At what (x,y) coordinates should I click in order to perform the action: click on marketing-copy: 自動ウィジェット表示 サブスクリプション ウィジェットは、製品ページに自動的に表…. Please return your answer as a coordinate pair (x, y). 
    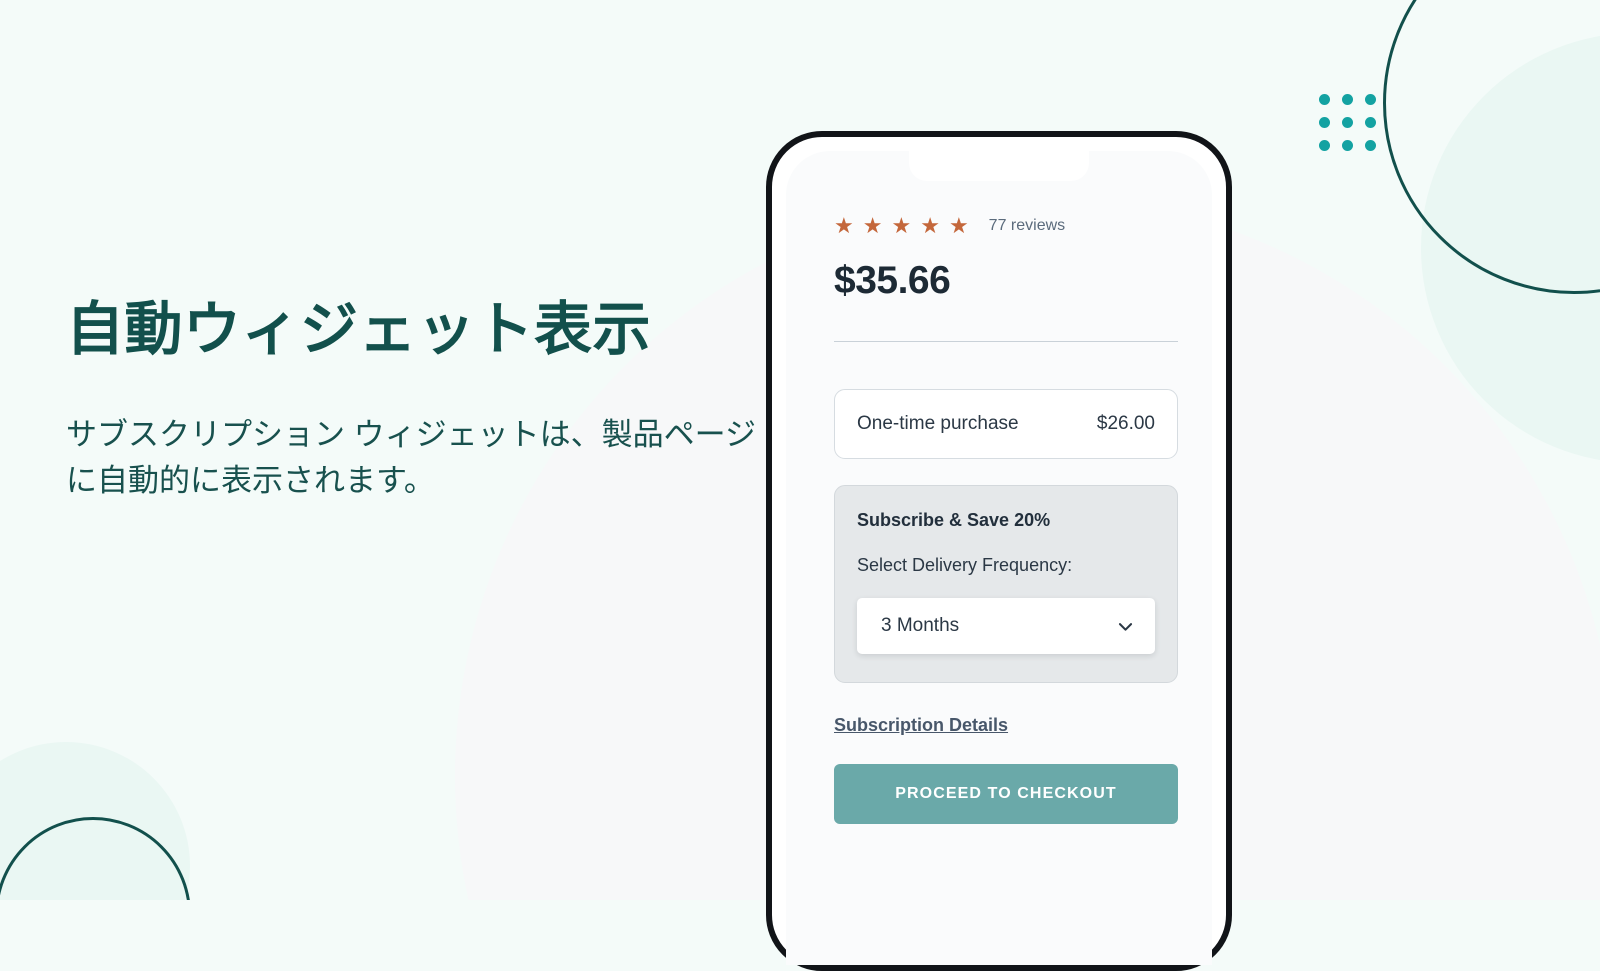
    Looking at the image, I should click on (416, 400).